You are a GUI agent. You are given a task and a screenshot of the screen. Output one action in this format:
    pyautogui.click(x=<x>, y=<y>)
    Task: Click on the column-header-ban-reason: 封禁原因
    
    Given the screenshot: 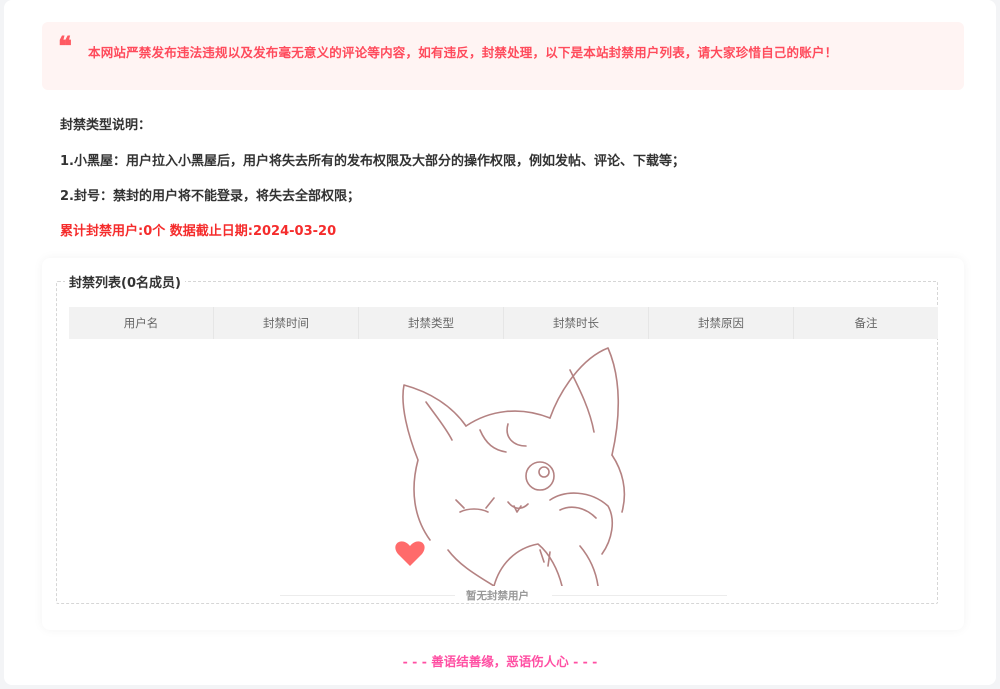 What is the action you would take?
    pyautogui.click(x=721, y=323)
    